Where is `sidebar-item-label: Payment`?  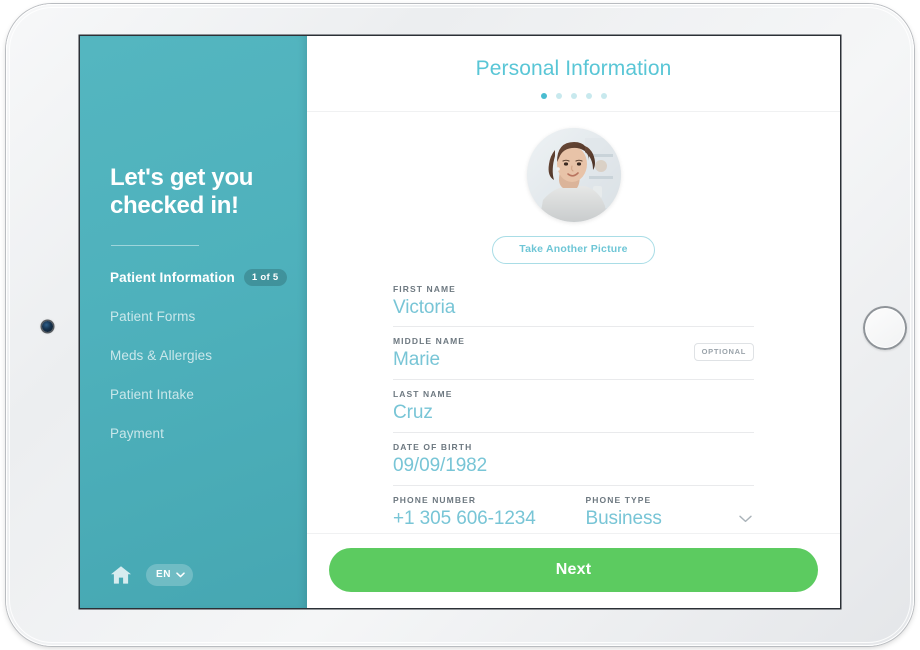 sidebar-item-label: Payment is located at coordinates (137, 434).